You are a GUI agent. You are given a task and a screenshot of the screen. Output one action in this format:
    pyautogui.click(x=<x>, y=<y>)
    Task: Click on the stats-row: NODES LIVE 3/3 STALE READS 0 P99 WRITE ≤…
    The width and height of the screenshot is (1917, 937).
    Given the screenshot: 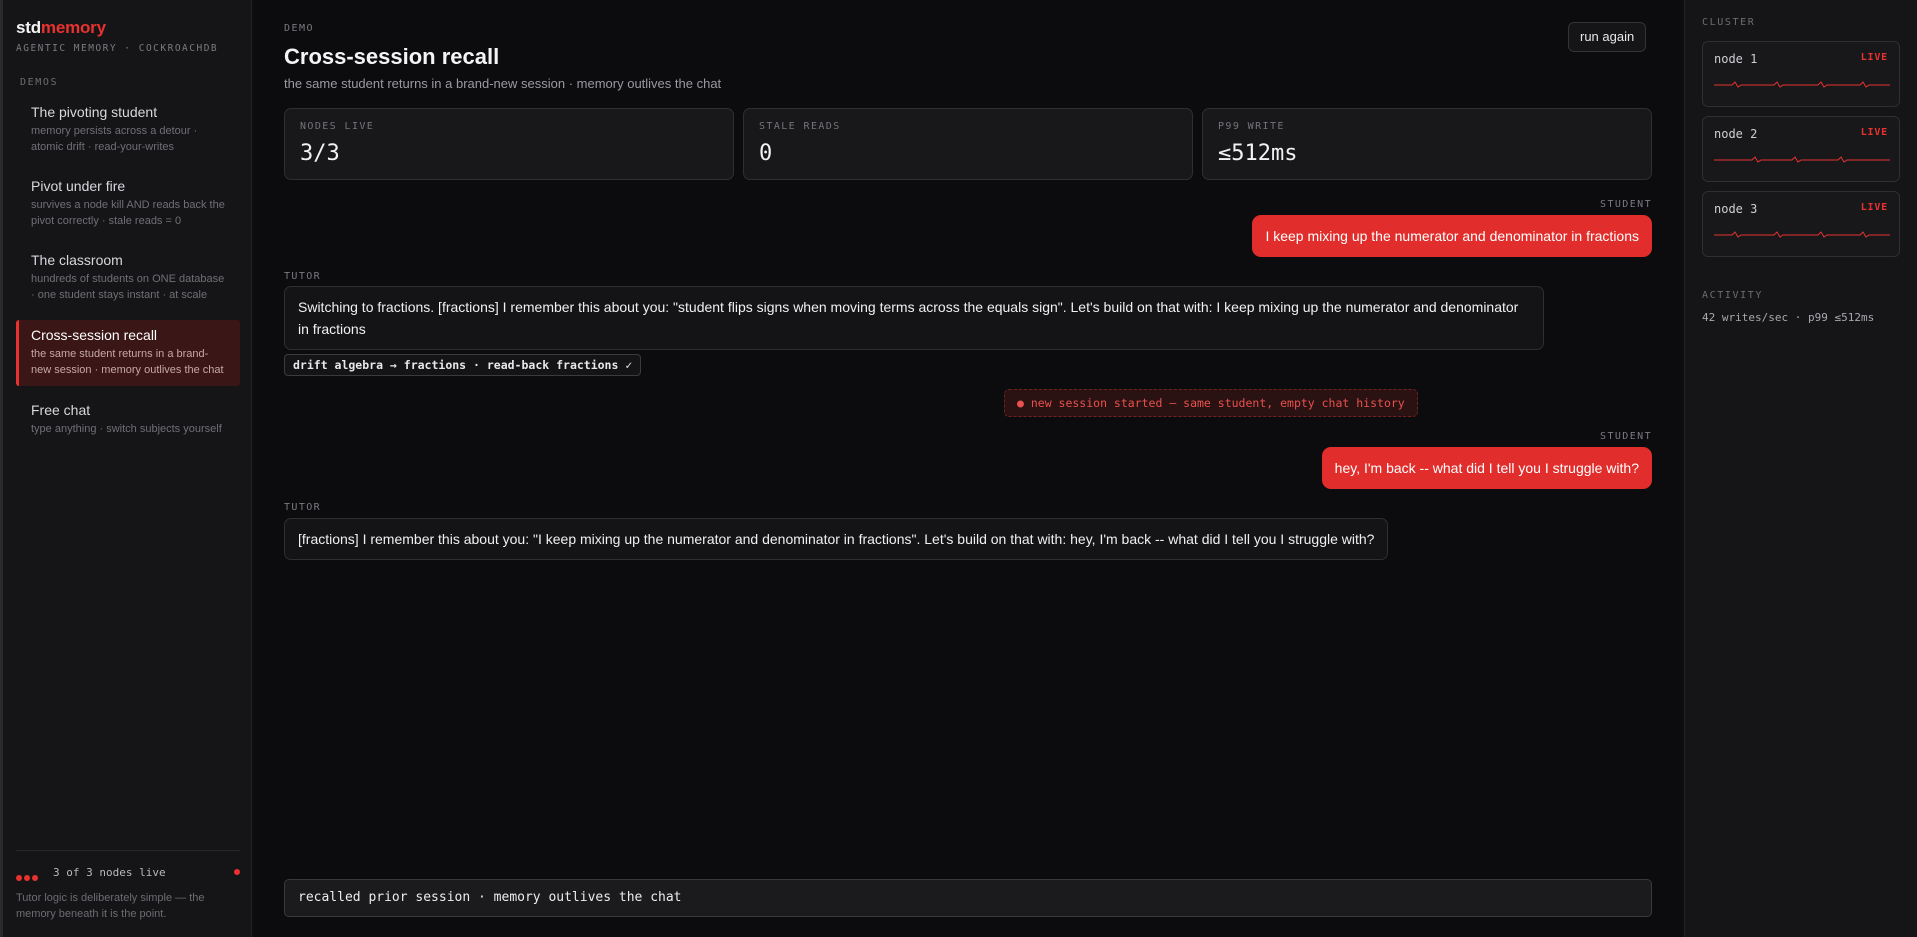 What is the action you would take?
    pyautogui.click(x=968, y=144)
    